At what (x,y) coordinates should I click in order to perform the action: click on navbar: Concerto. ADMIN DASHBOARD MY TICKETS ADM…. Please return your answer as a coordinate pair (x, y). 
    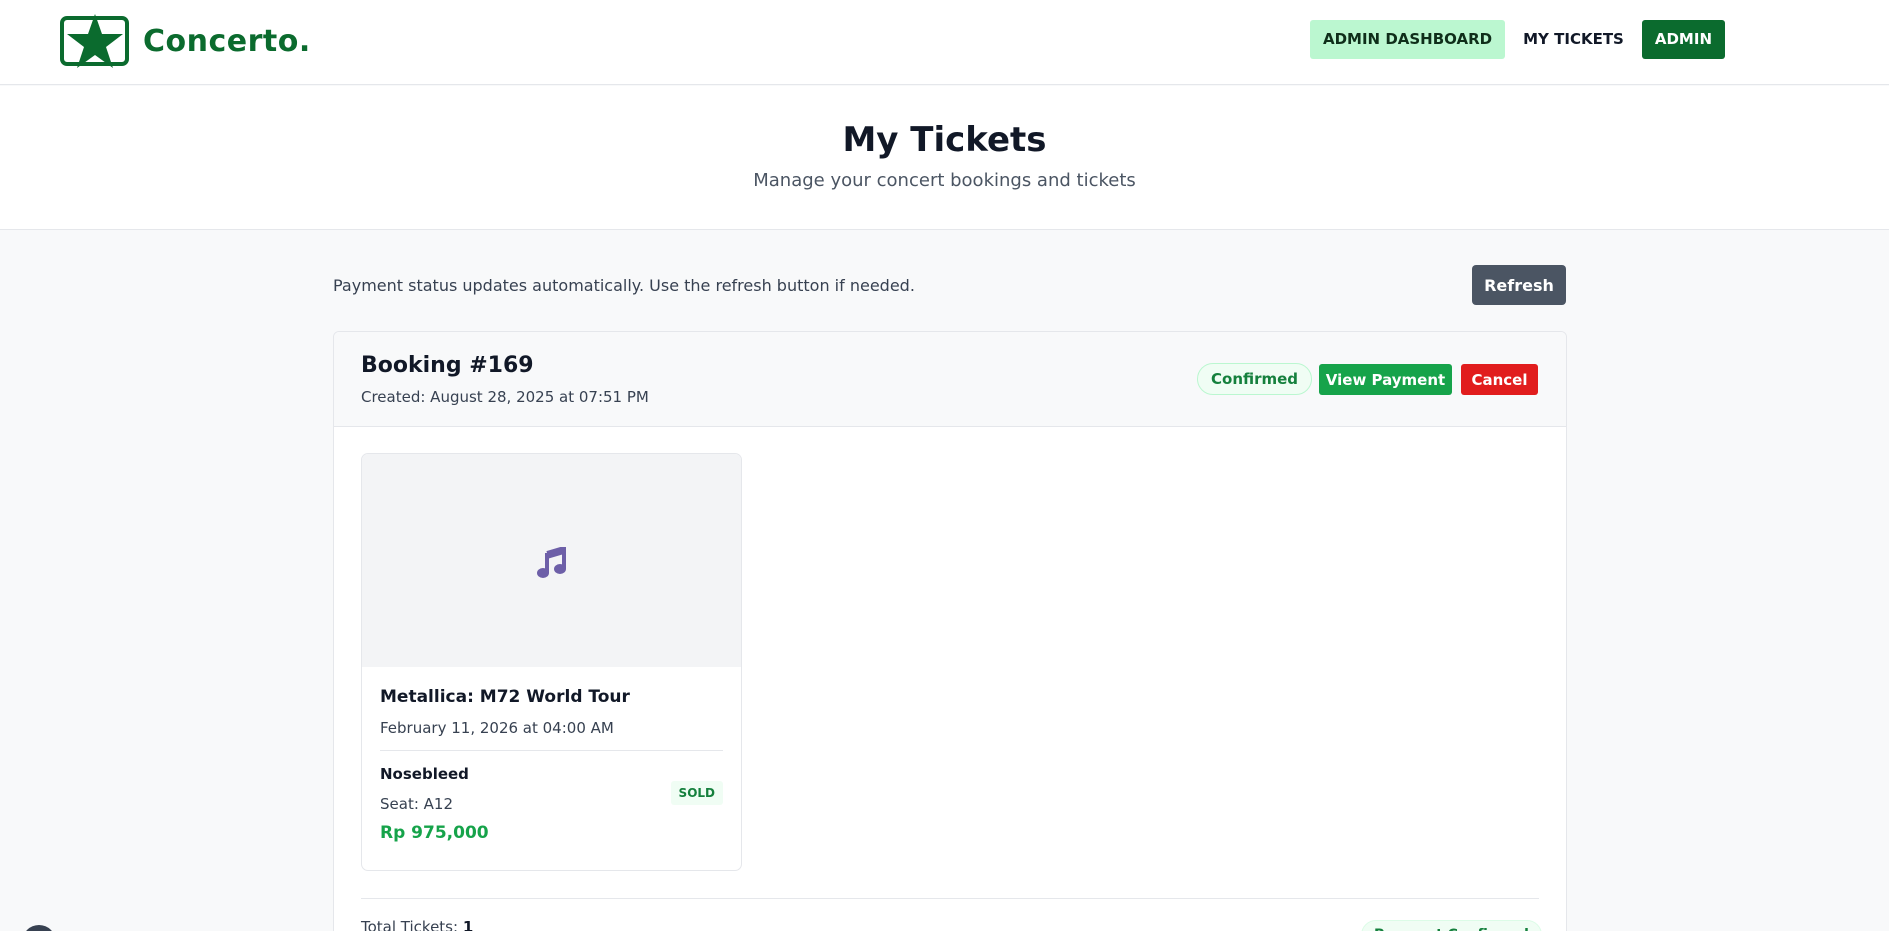
    Looking at the image, I should click on (944, 42).